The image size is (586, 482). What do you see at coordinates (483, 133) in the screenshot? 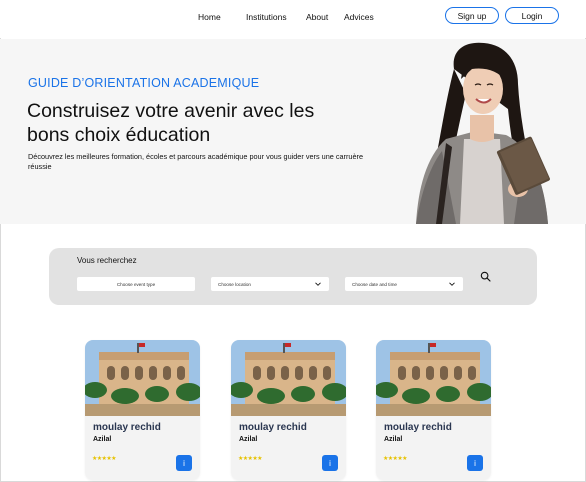
I see `hero-student-photo` at bounding box center [483, 133].